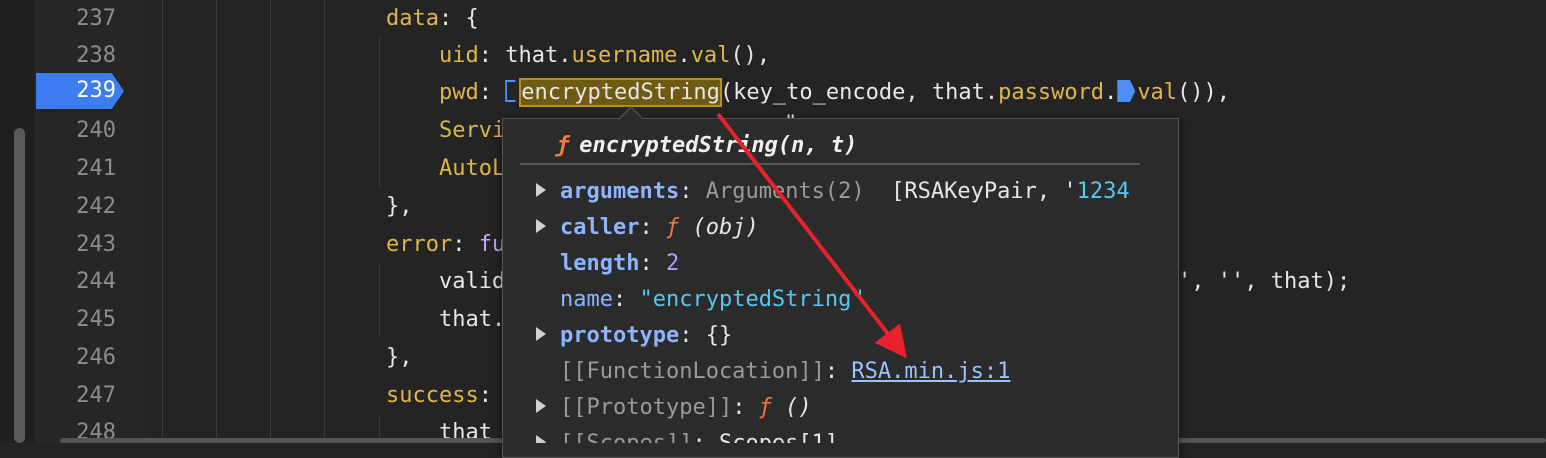  I want to click on property-value: (), so click(791, 407).